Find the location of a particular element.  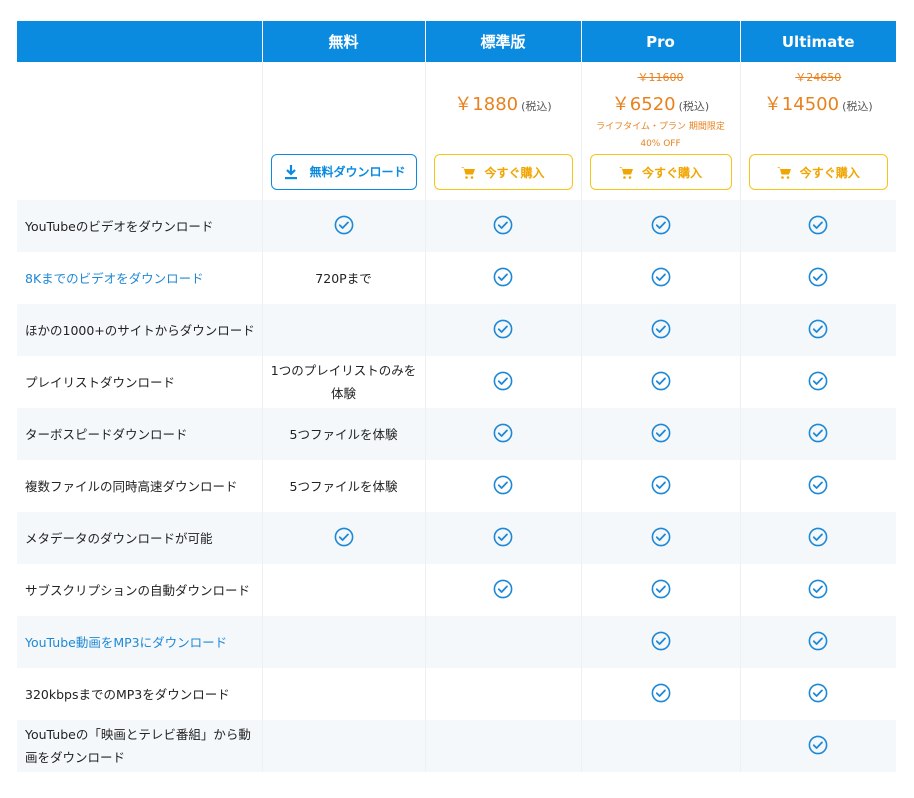

pro-price: ￥6520 (税込) is located at coordinates (661, 103).